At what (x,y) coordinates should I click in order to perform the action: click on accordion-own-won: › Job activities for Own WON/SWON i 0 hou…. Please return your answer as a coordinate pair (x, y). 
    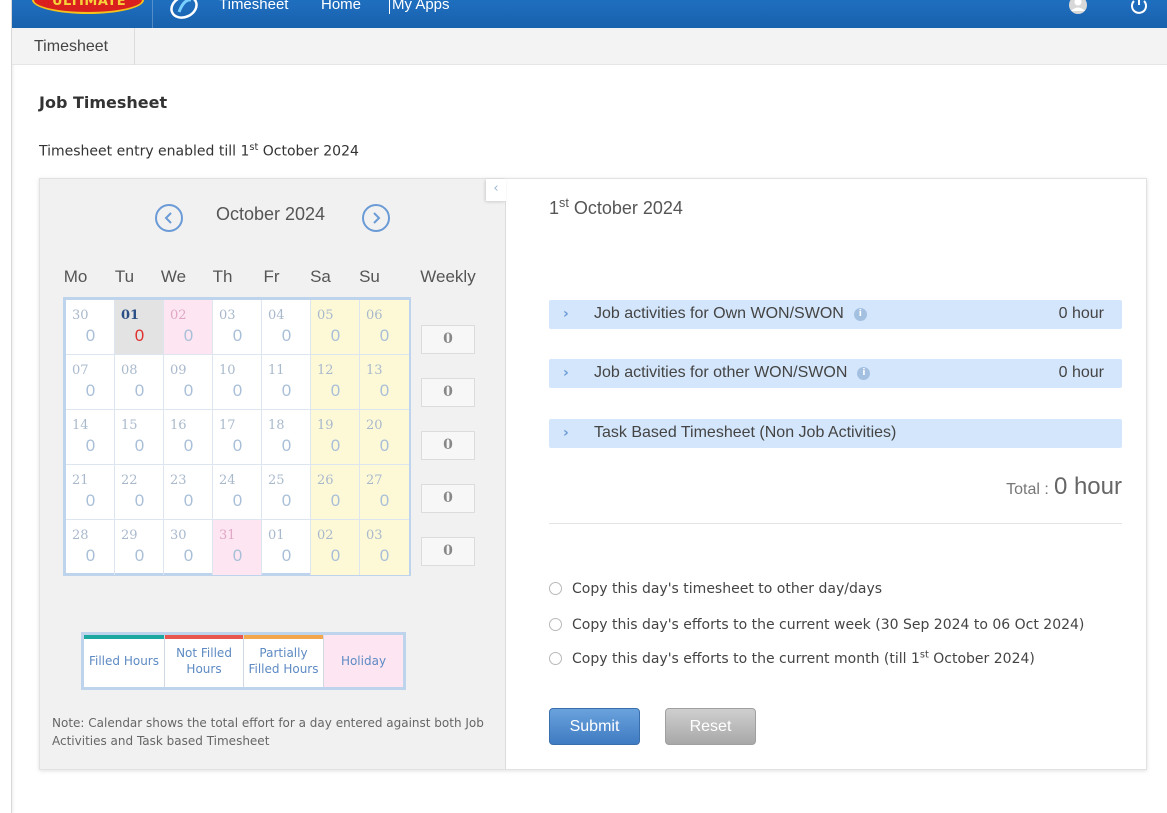
    Looking at the image, I should click on (835, 314).